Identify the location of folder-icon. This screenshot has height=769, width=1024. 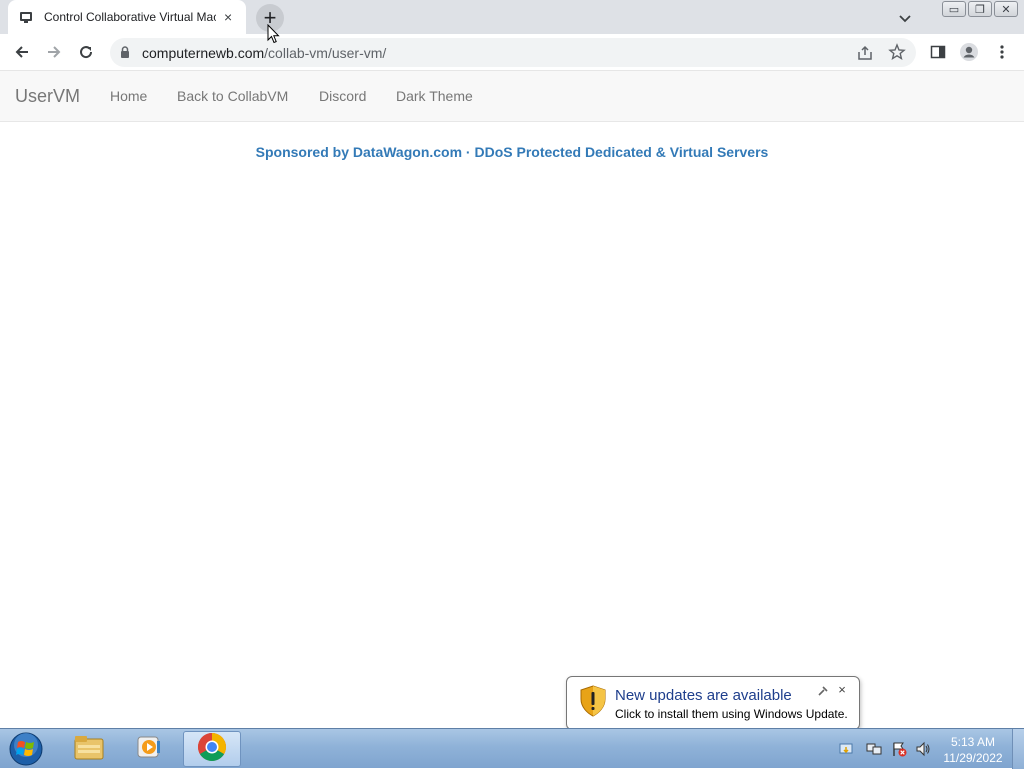
(89, 749).